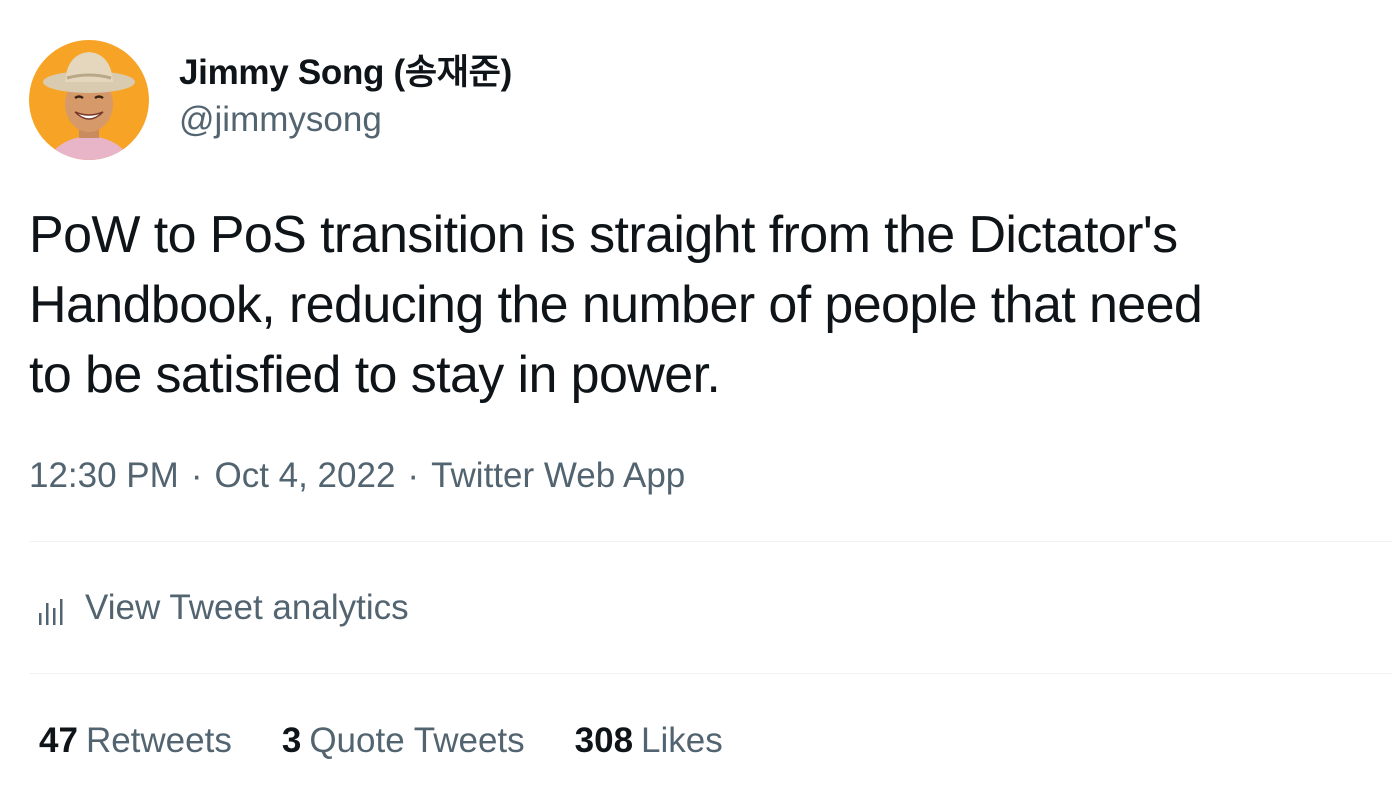 The width and height of the screenshot is (1392, 790). What do you see at coordinates (247, 607) in the screenshot?
I see `view-analytics-label: View Tweet analytics` at bounding box center [247, 607].